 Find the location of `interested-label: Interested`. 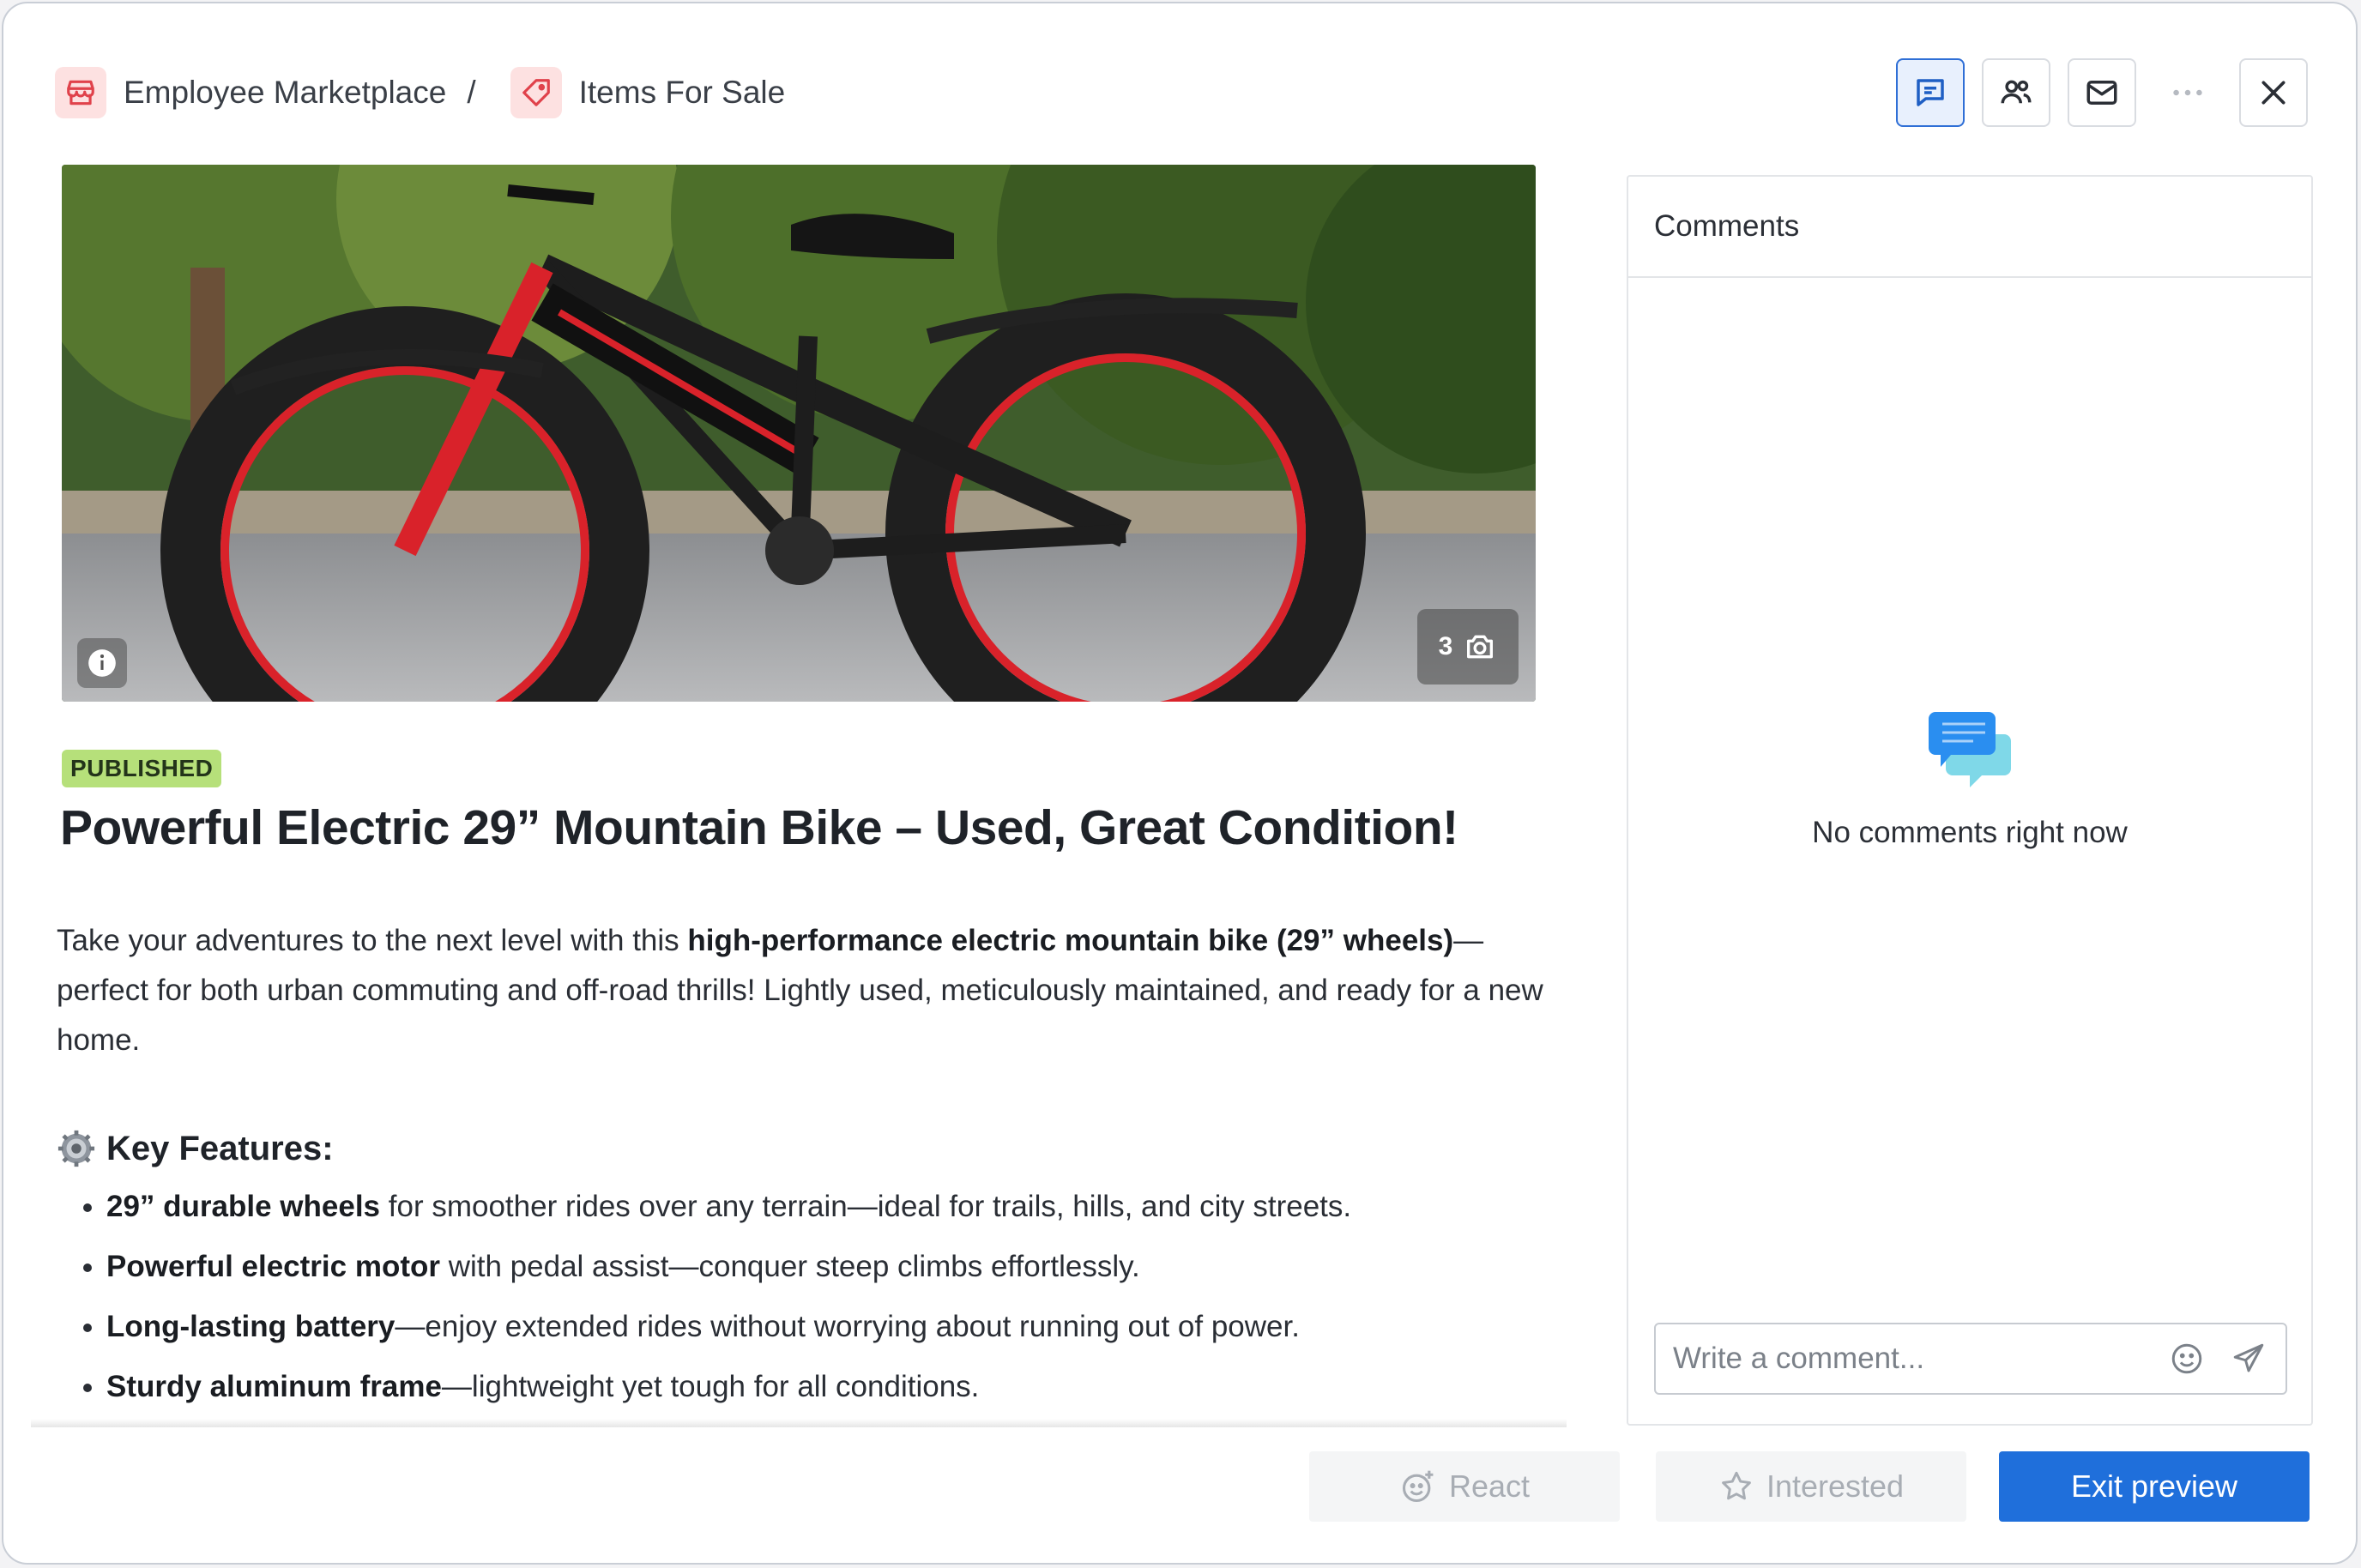

interested-label: Interested is located at coordinates (1835, 1486).